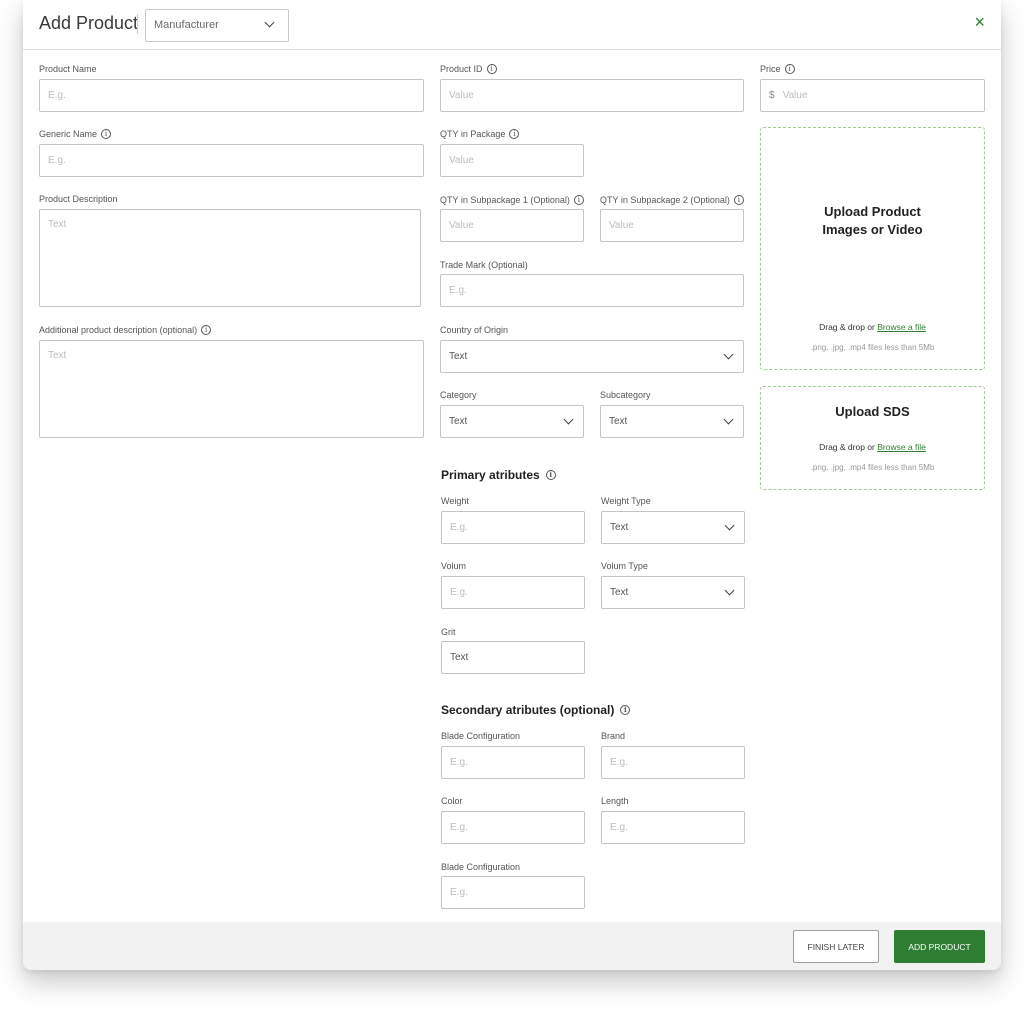 The width and height of the screenshot is (1024, 1024). I want to click on upload-media-browse-link: Browse a file, so click(901, 327).